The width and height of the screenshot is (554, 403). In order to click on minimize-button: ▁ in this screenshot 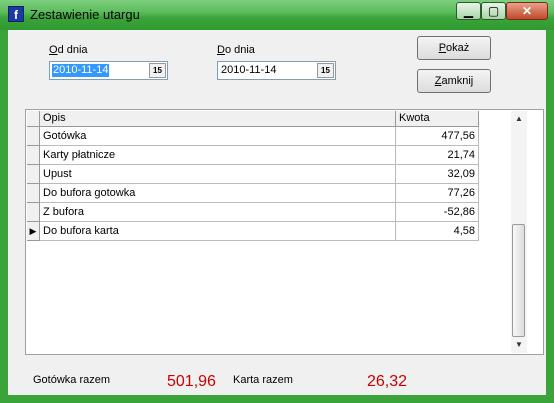, I will do `click(468, 11)`.